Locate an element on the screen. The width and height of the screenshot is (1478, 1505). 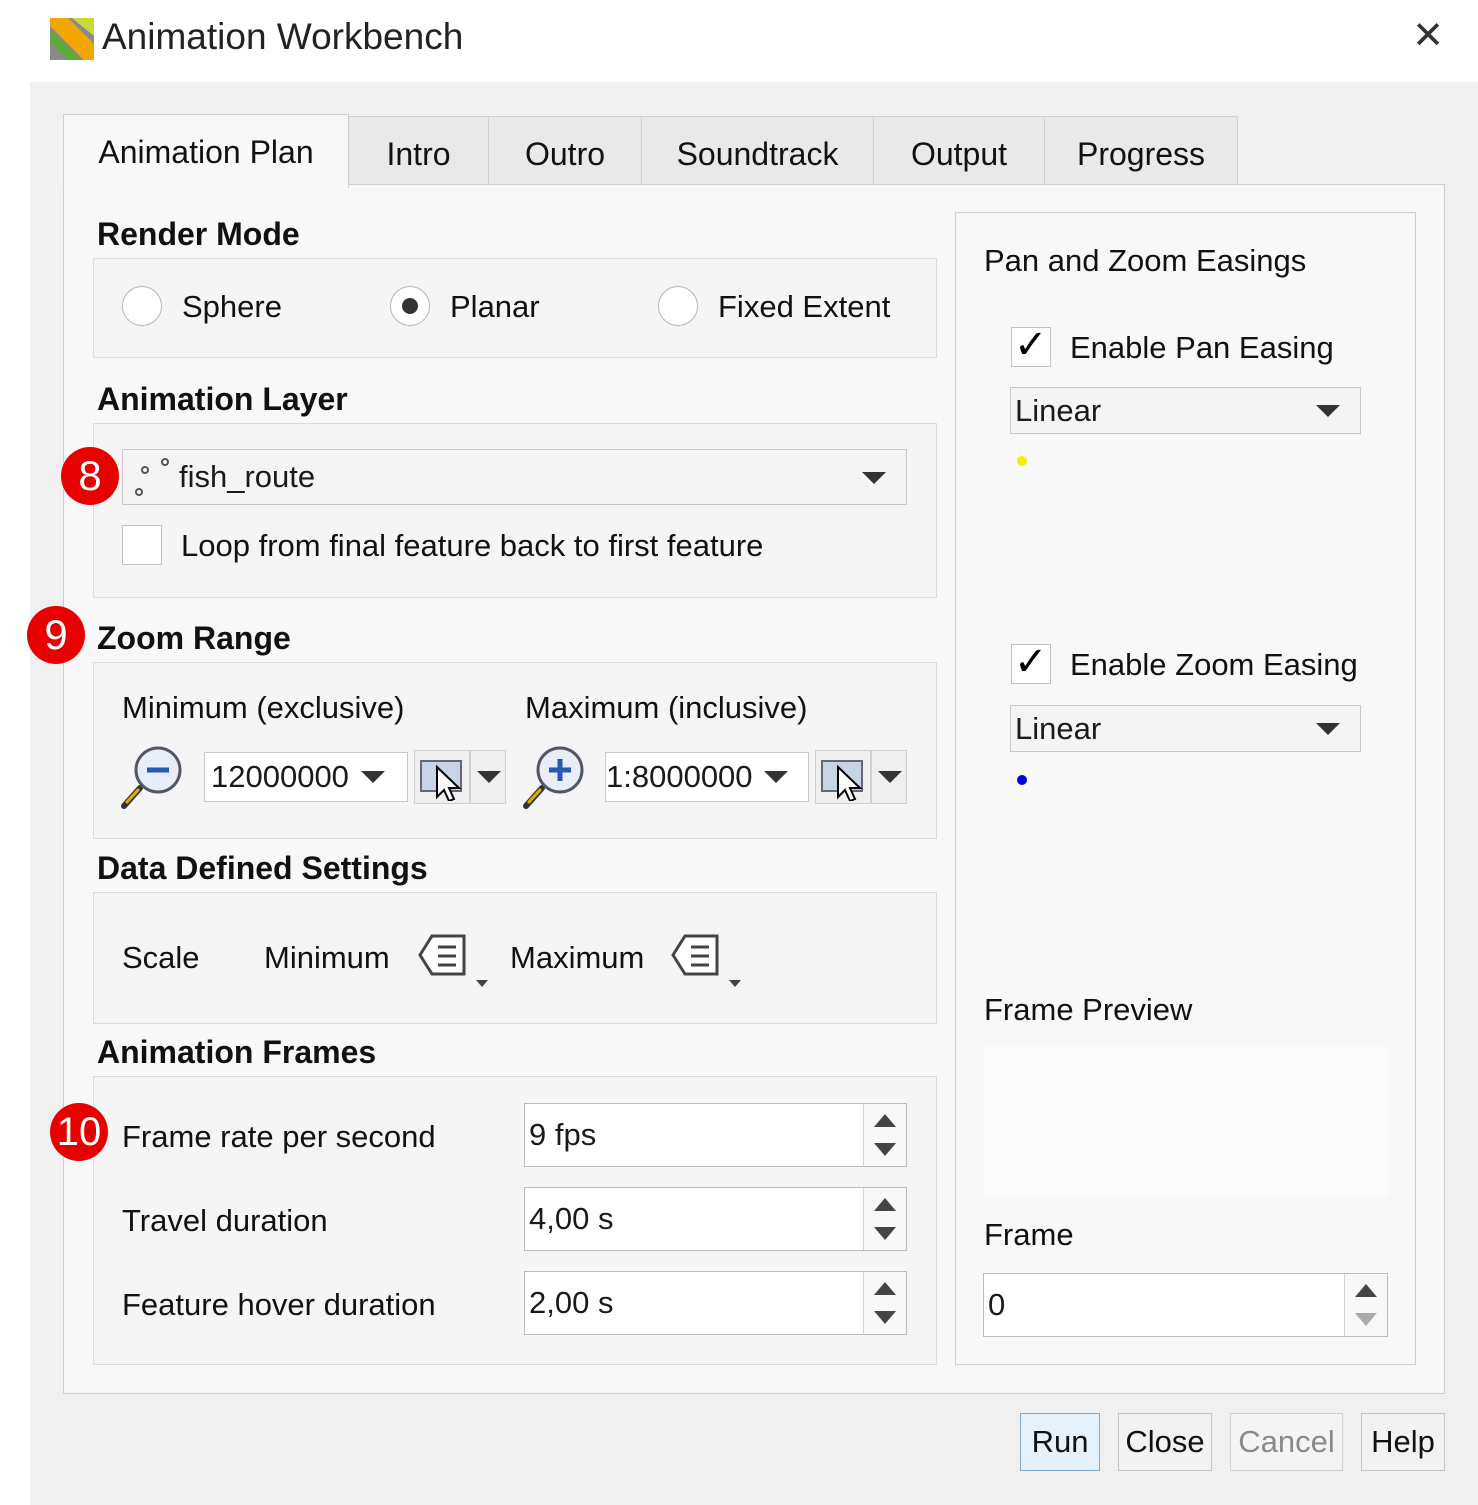
frame-preview-area is located at coordinates (1186, 1121).